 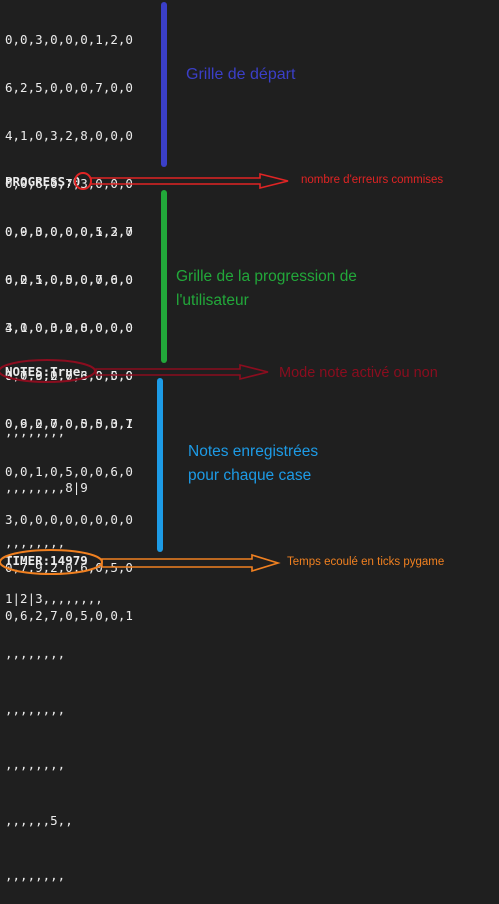 I want to click on notes-row: ,,,,,,5,,, so click(x=39, y=820).